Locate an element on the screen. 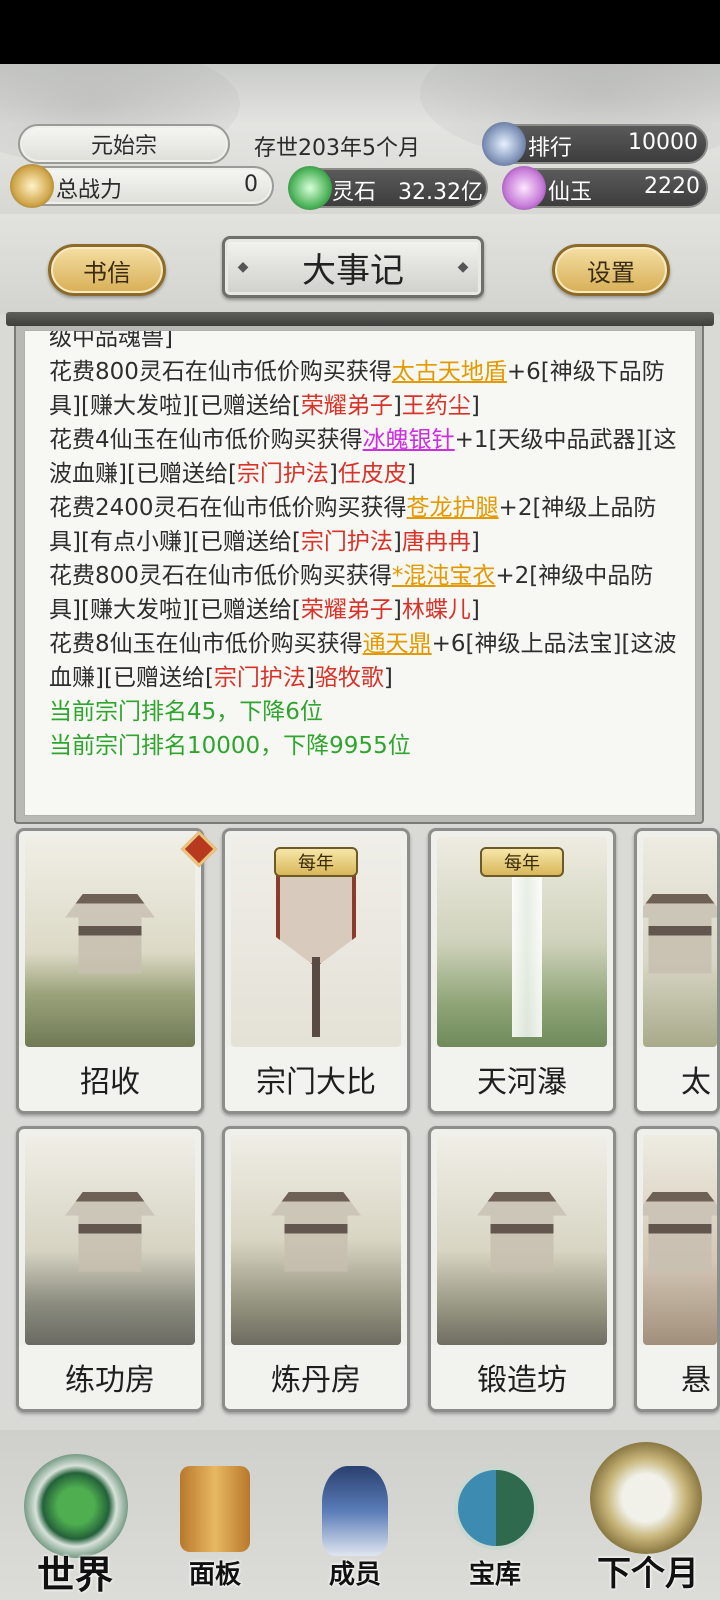  spirit-stone-label: 灵石 is located at coordinates (354, 192).